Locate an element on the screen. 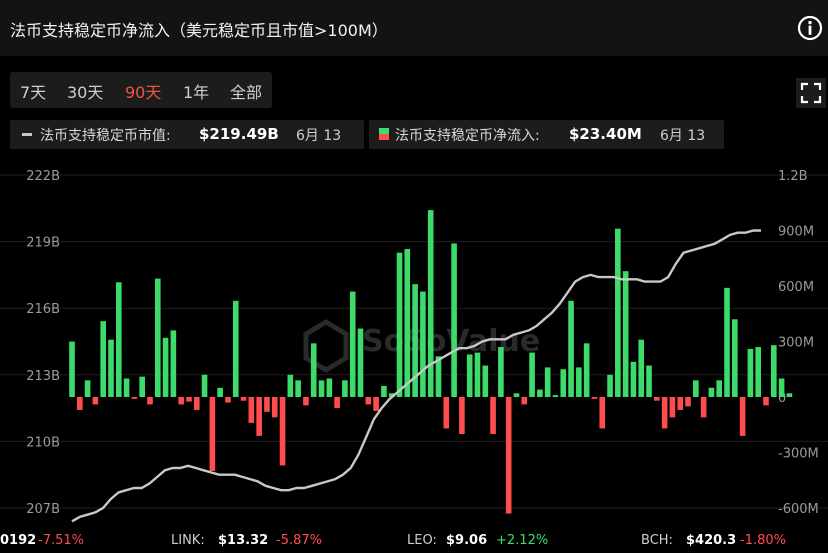 Image resolution: width=828 pixels, height=553 pixels. ticker-price: $420.3 is located at coordinates (711, 540).